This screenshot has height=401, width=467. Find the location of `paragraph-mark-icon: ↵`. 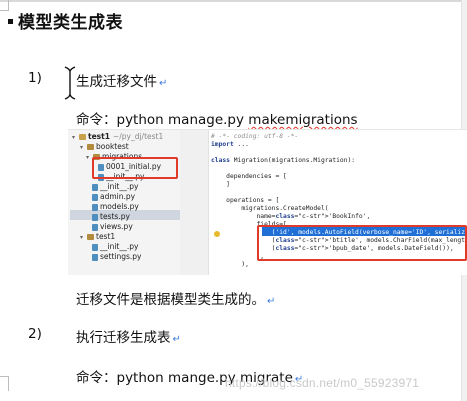

paragraph-mark-icon: ↵ is located at coordinates (163, 83).